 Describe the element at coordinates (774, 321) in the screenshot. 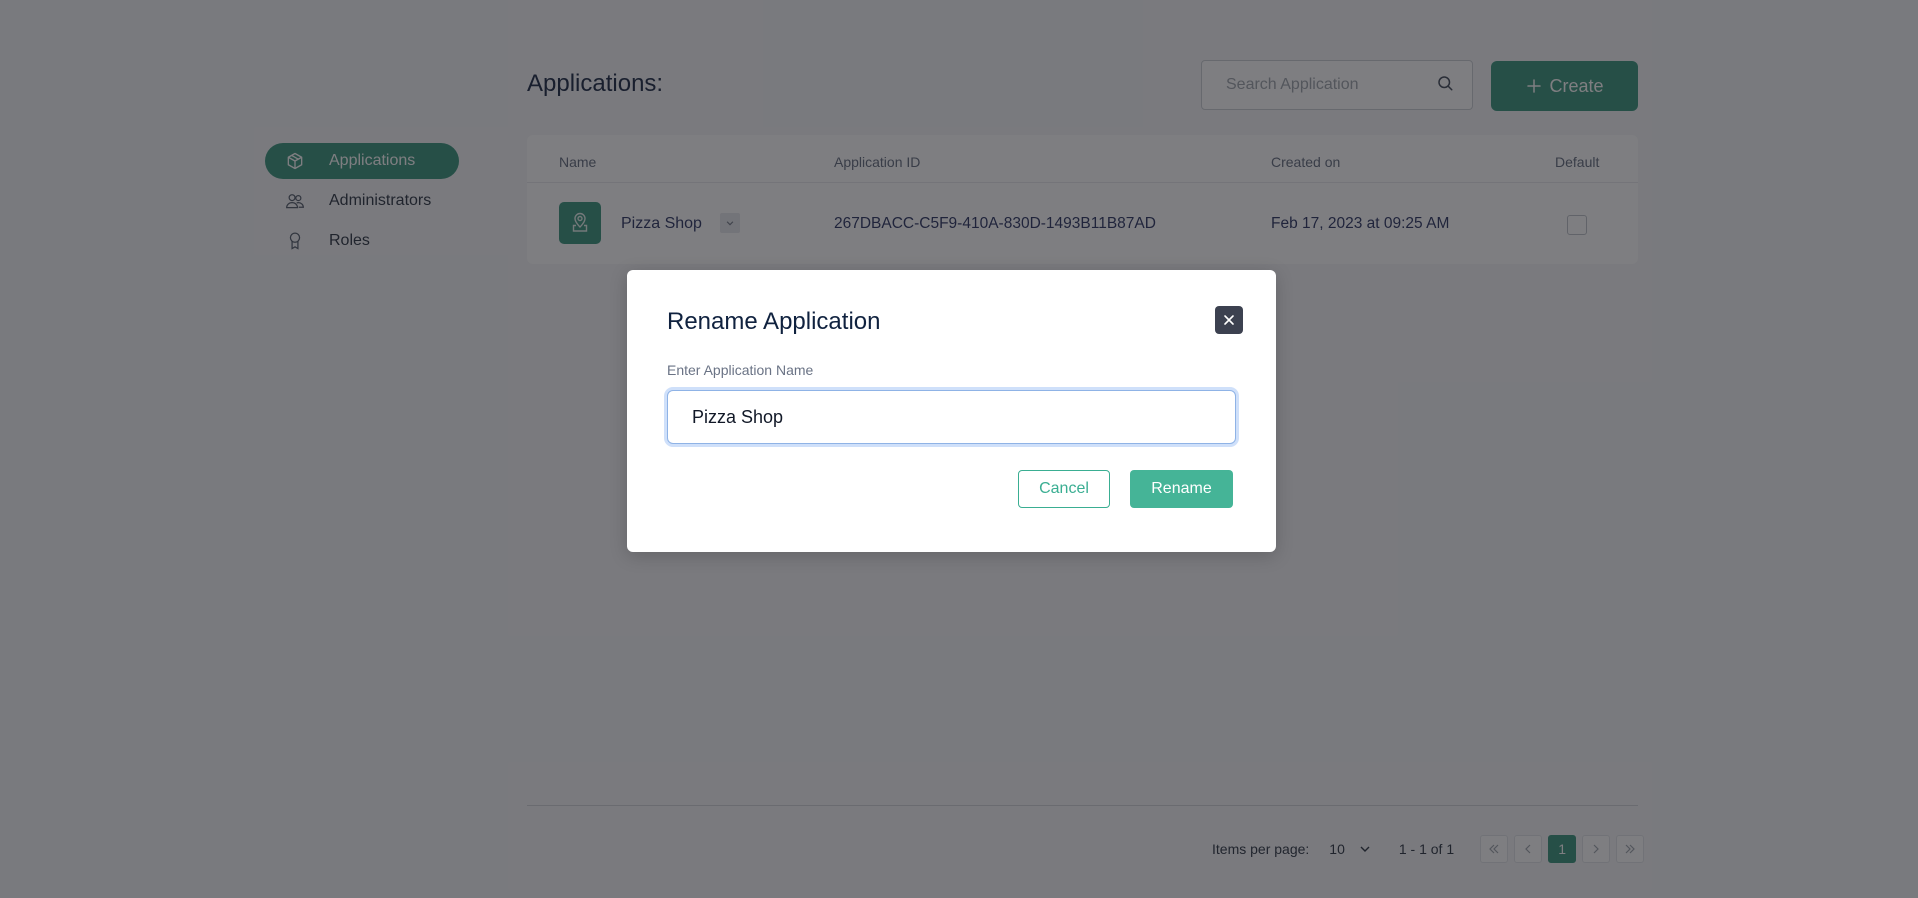

I see `dialog-title: Rename Application` at that location.